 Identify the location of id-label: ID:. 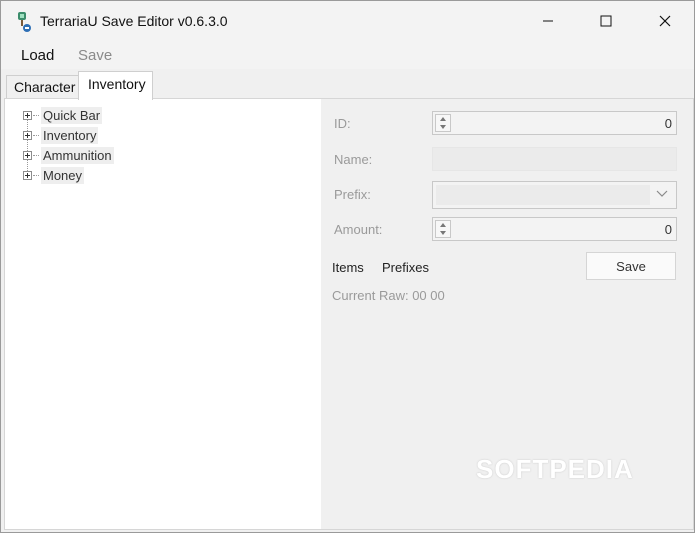
(342, 123).